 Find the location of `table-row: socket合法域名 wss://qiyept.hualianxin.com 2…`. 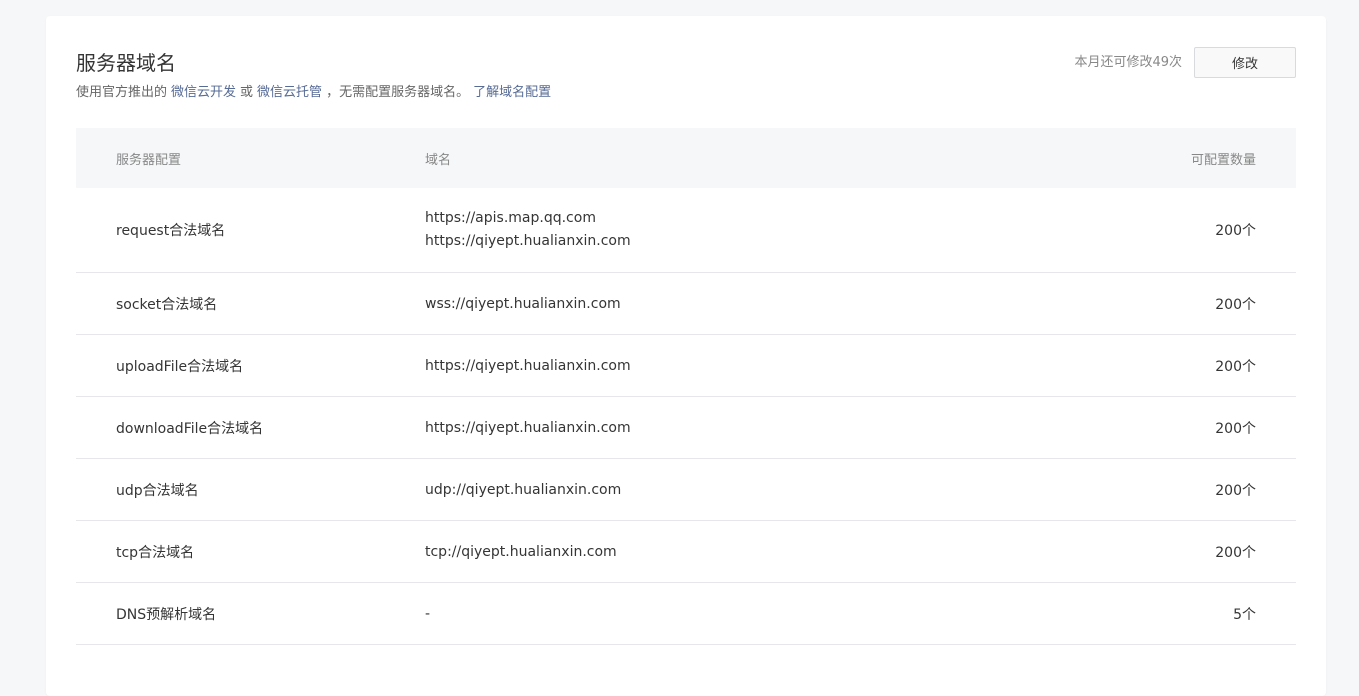

table-row: socket合法域名 wss://qiyept.hualianxin.com 2… is located at coordinates (686, 304).